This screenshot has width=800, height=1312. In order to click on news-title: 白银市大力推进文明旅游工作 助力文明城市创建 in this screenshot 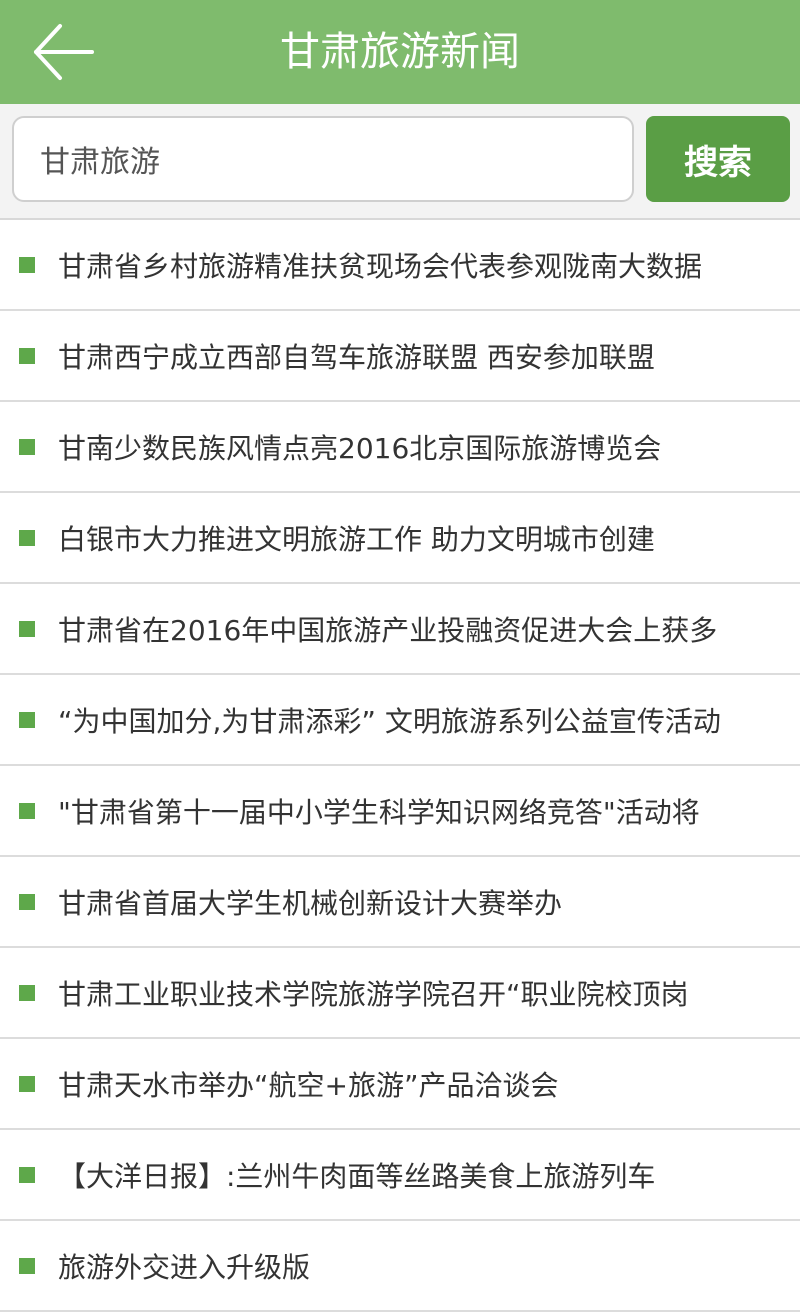, I will do `click(356, 539)`.